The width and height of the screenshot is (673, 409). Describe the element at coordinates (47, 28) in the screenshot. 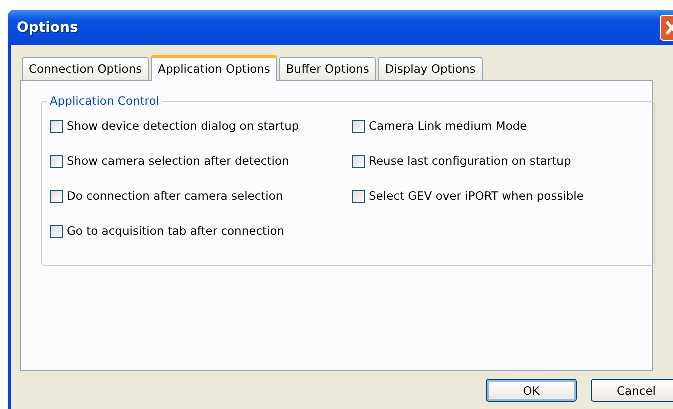

I see `window-title: Options` at that location.